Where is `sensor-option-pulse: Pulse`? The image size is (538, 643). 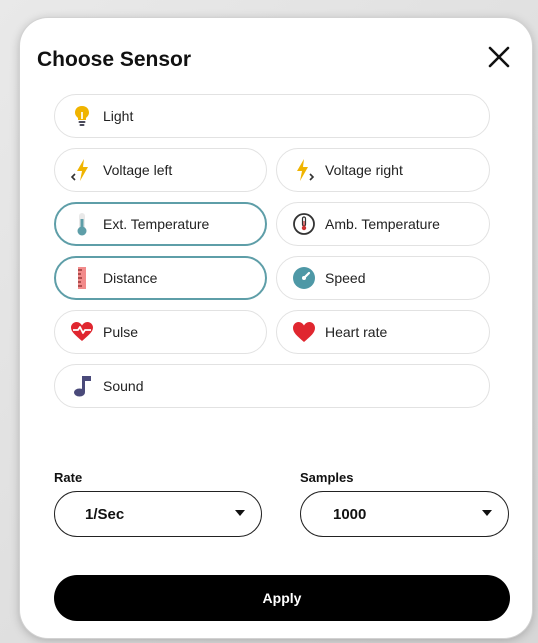
sensor-option-pulse: Pulse is located at coordinates (160, 332).